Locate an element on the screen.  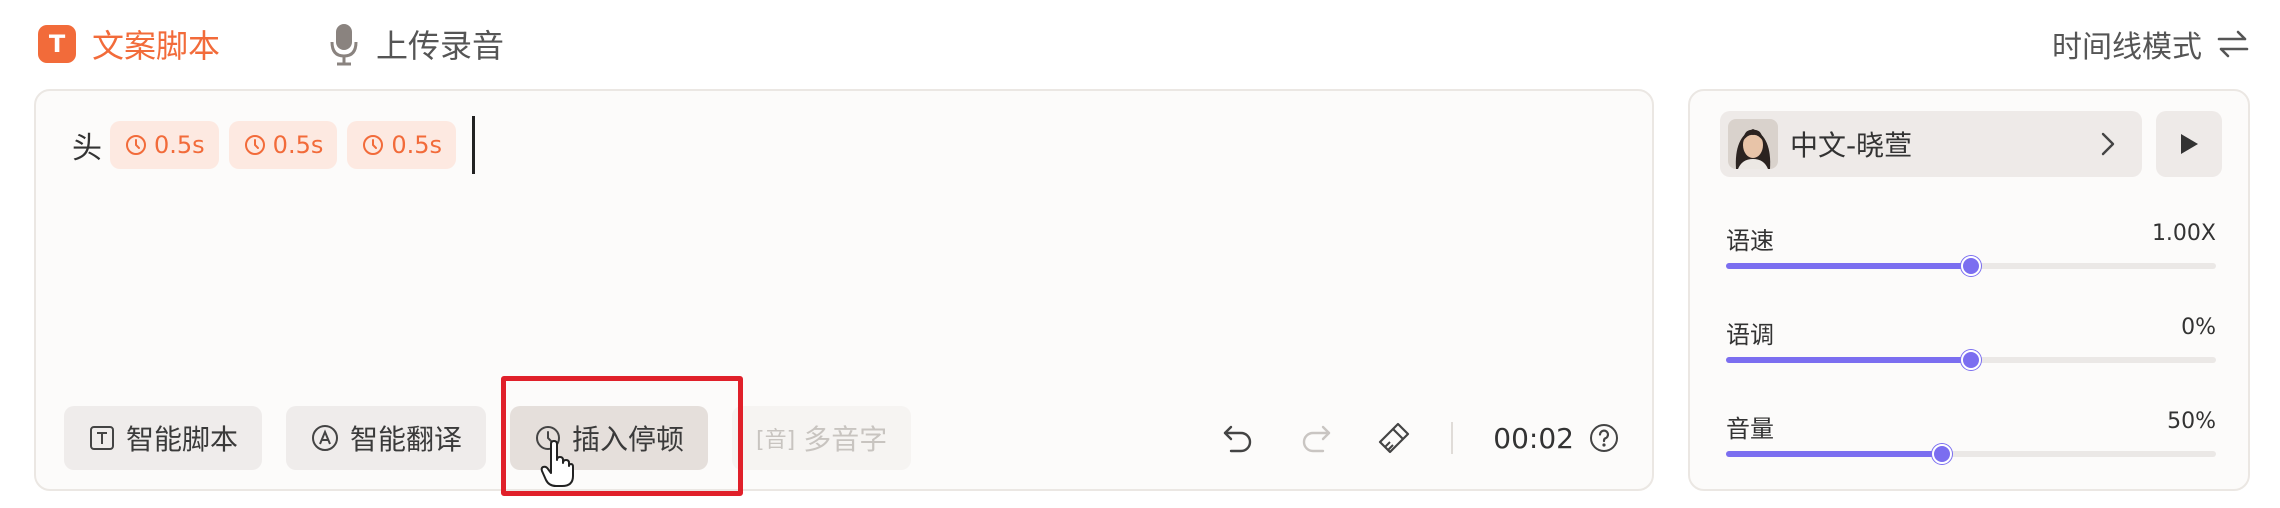
tab-upload-recording: 上传录音 is located at coordinates (415, 44).